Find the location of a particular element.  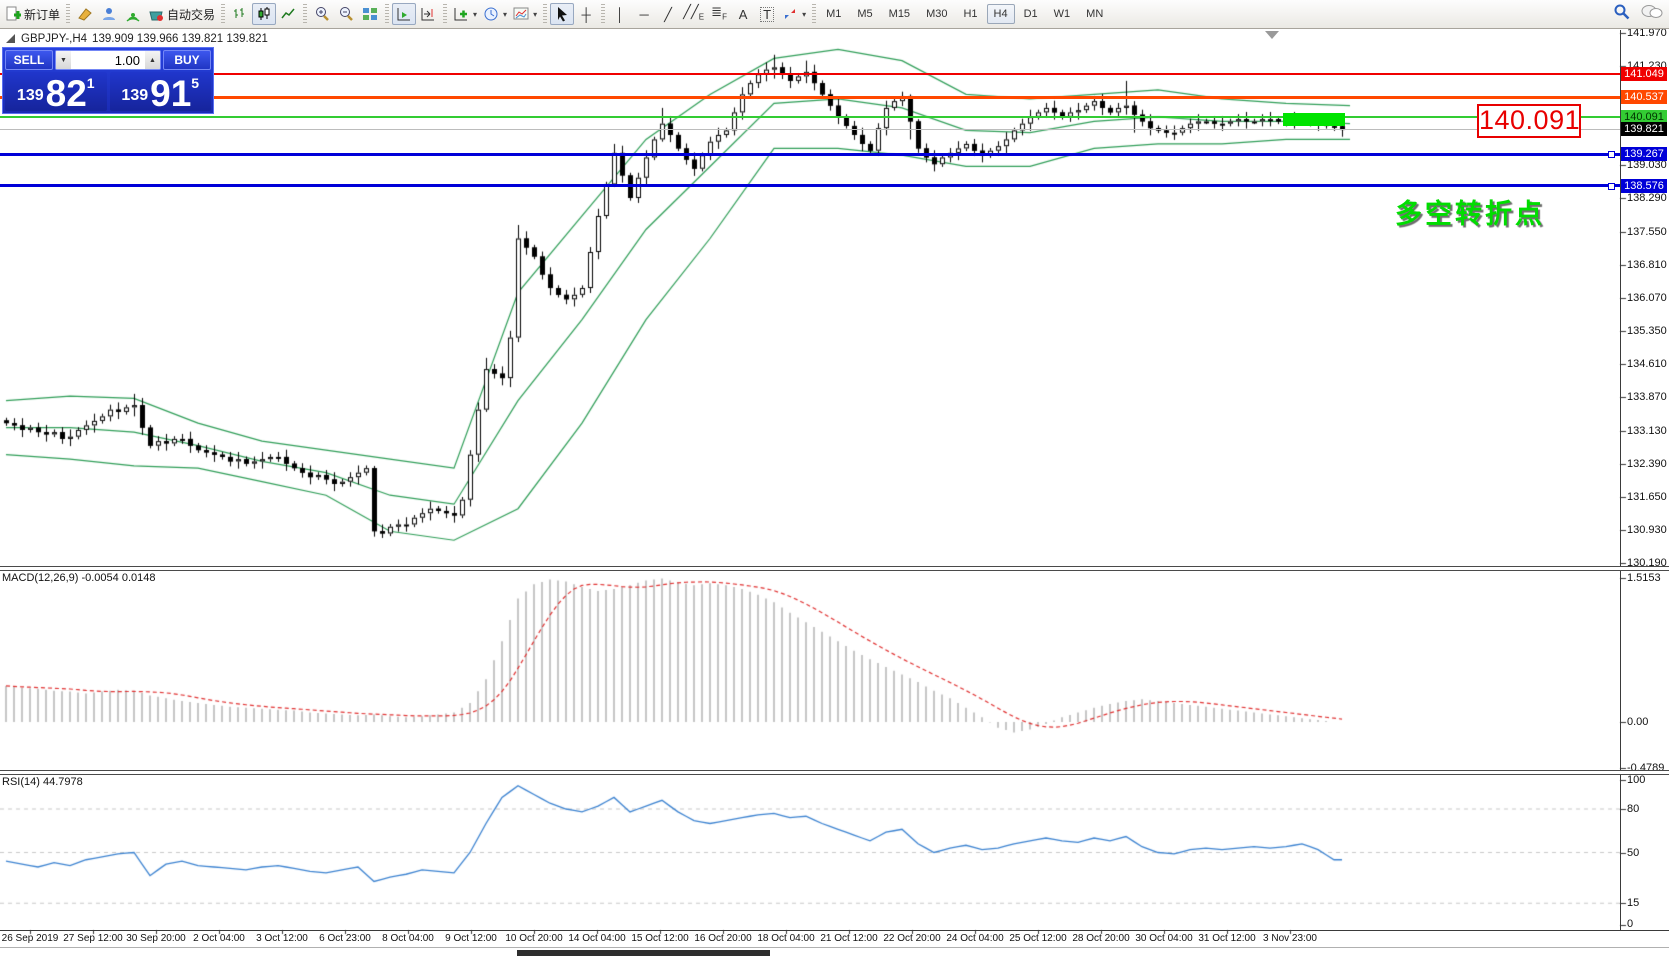

chart-ohlc: 139.909 139.966 139.821 139.821 is located at coordinates (180, 39).